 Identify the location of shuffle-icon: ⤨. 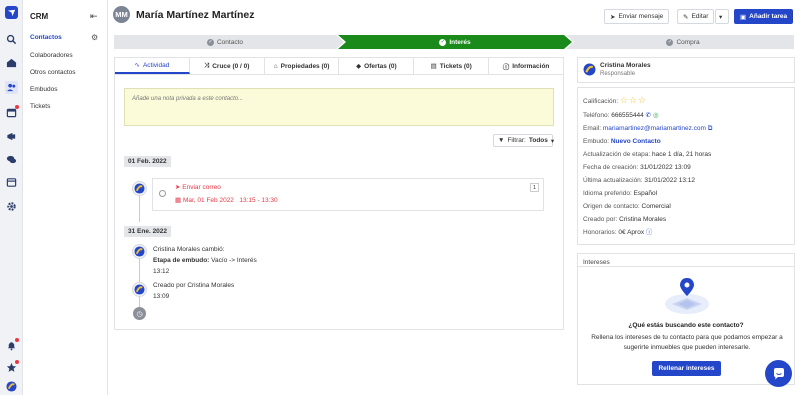
(207, 65).